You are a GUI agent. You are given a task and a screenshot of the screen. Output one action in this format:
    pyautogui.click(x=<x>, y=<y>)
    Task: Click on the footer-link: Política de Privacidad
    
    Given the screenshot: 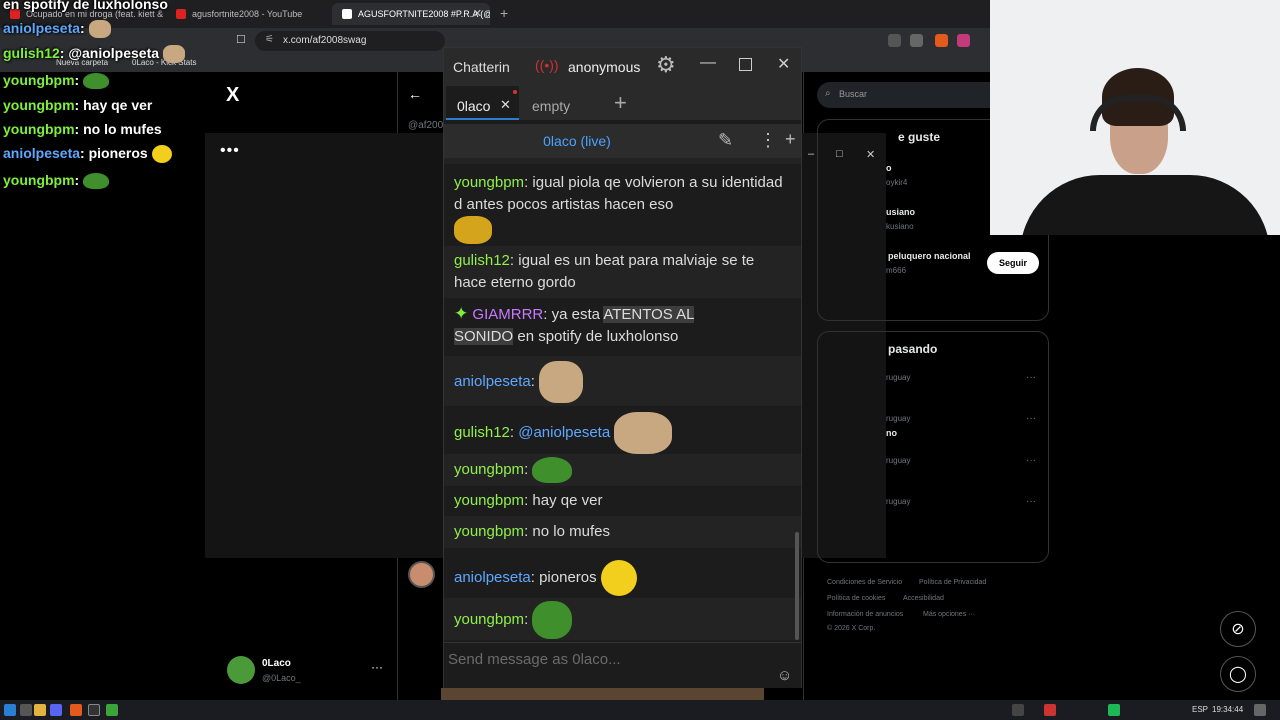 What is the action you would take?
    pyautogui.click(x=952, y=582)
    